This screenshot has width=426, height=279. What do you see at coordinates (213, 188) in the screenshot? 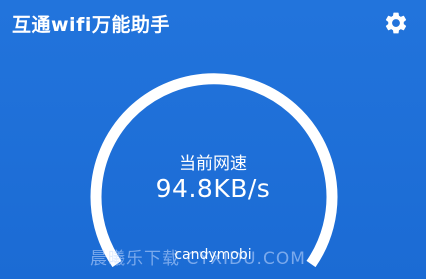
I see `current-speed-value: 94.8KB/s` at bounding box center [213, 188].